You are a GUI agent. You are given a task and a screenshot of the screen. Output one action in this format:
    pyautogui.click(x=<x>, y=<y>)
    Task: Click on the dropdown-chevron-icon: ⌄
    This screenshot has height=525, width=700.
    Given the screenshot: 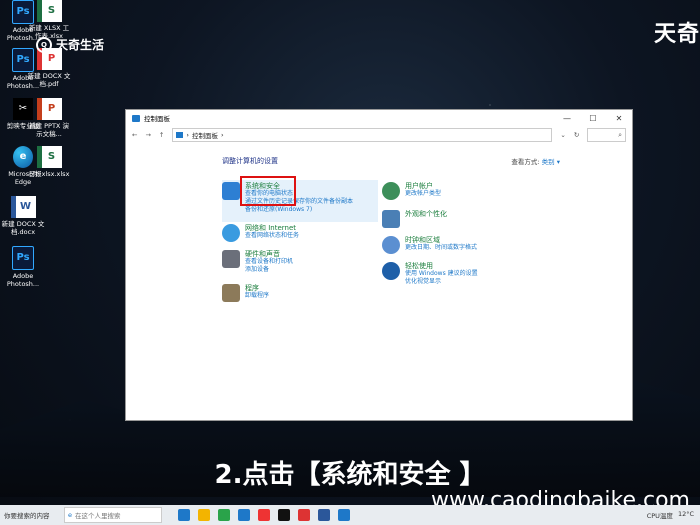 What is the action you would take?
    pyautogui.click(x=562, y=135)
    